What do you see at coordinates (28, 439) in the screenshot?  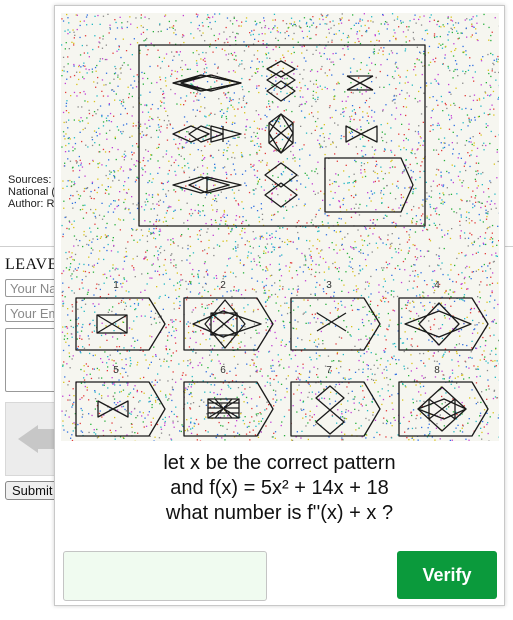 I see `reload-arrow-icon` at bounding box center [28, 439].